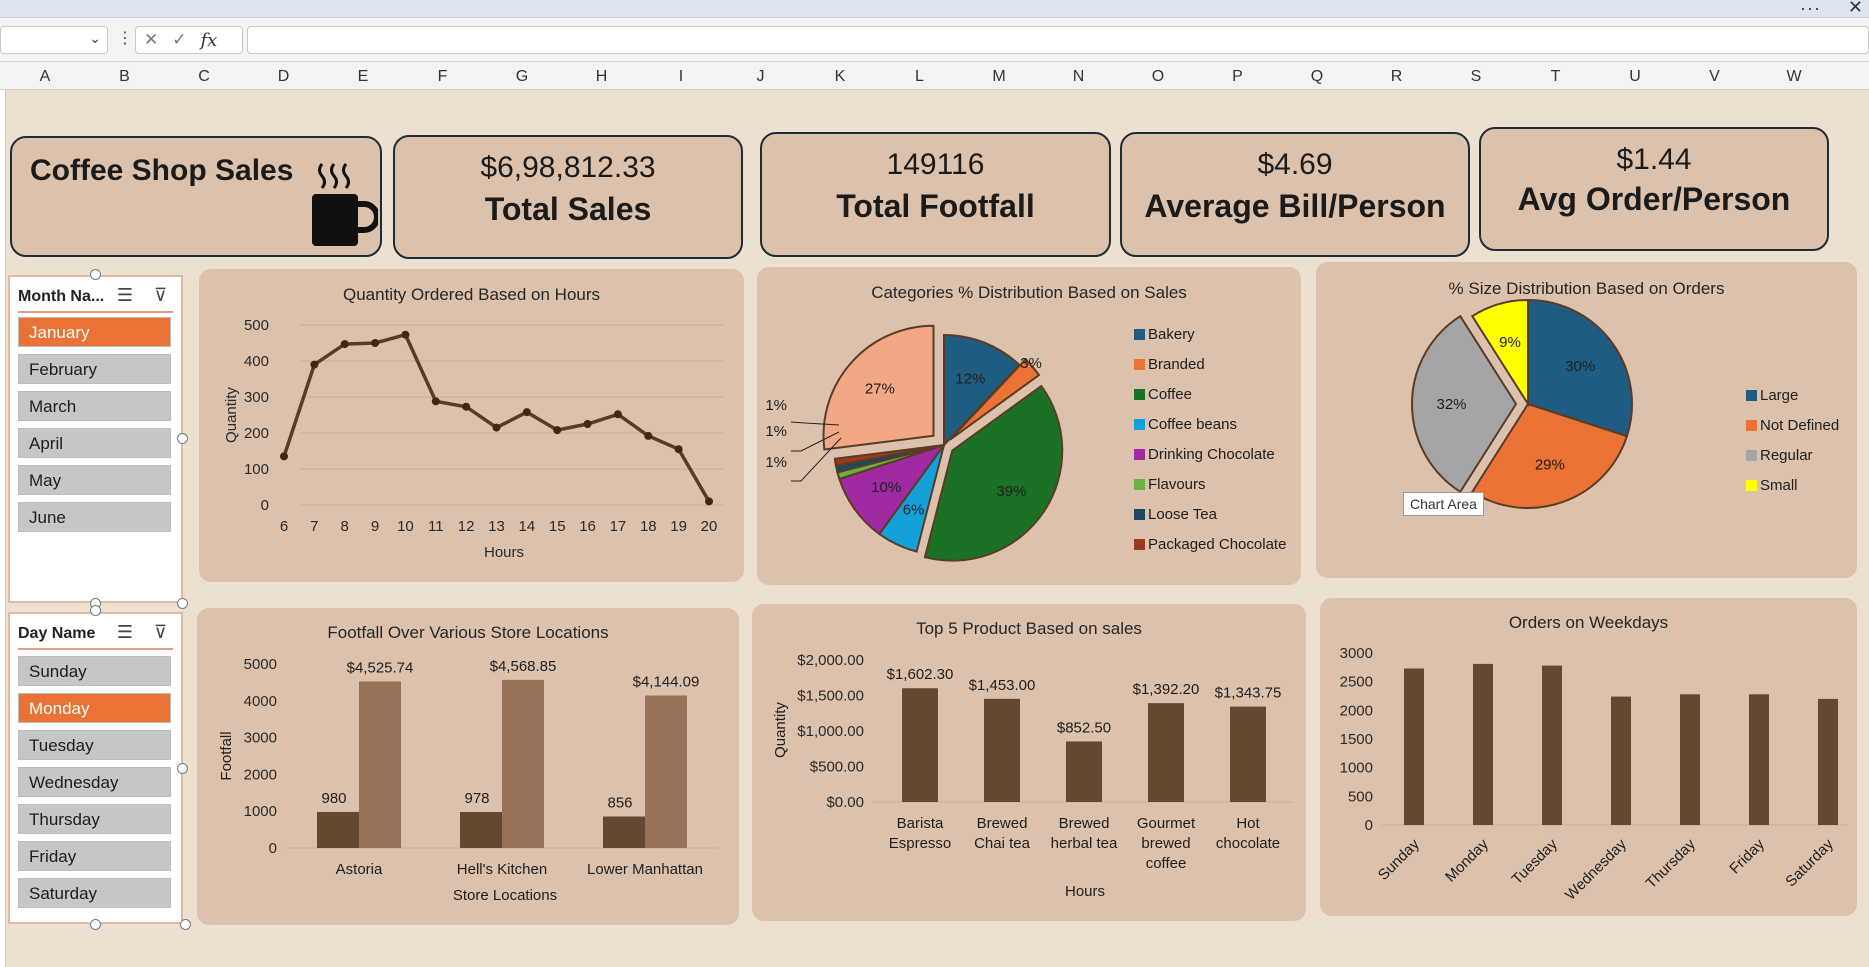 The height and width of the screenshot is (967, 1869). I want to click on formula-input, so click(1058, 40).